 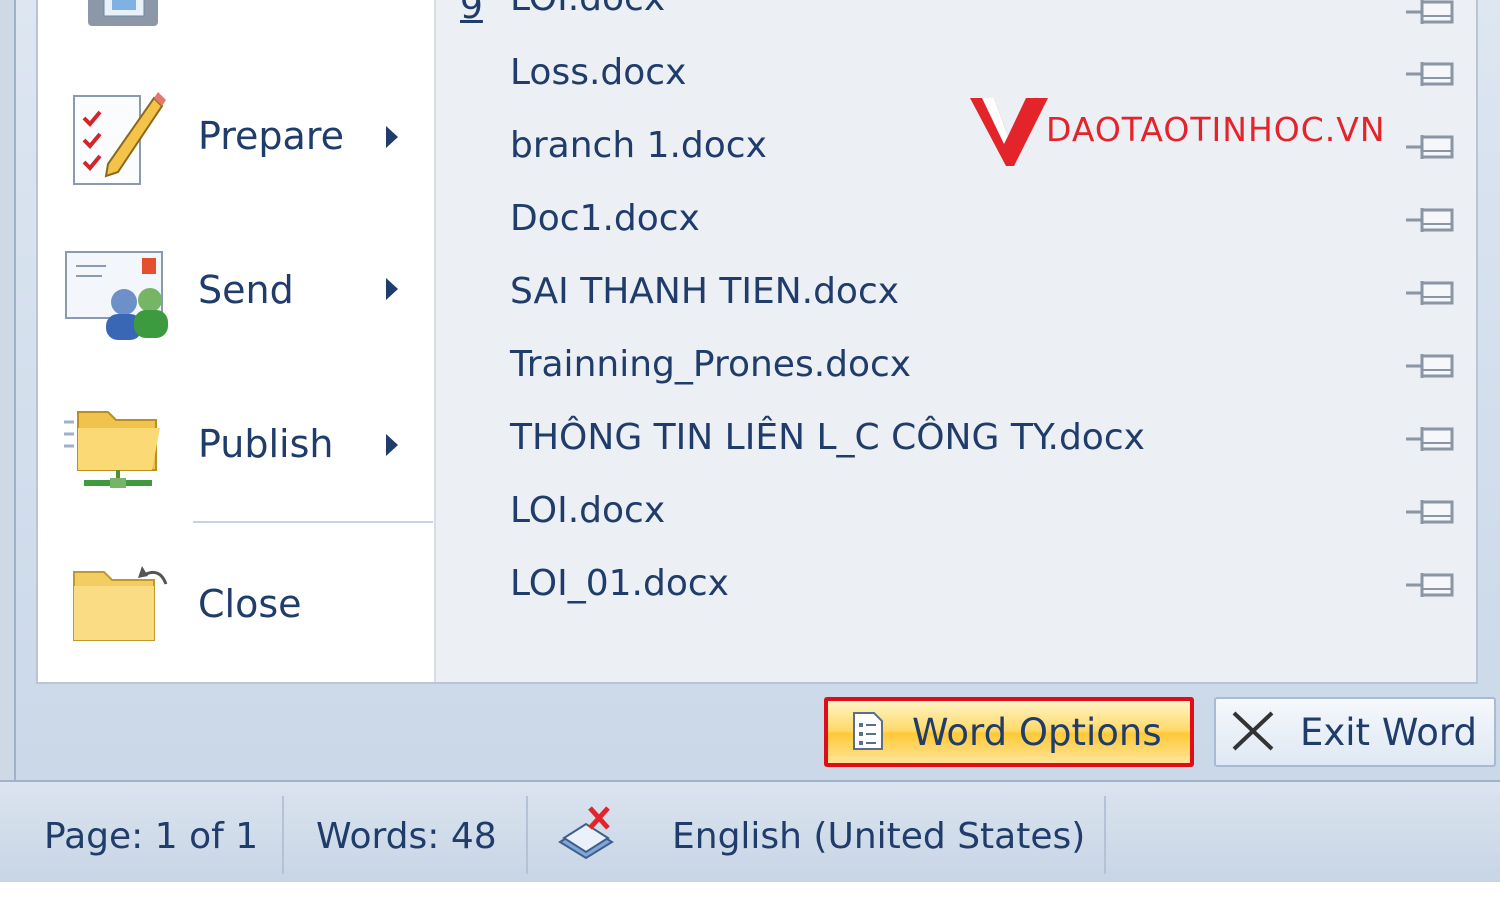 I want to click on close-x-icon, so click(x=1253, y=731).